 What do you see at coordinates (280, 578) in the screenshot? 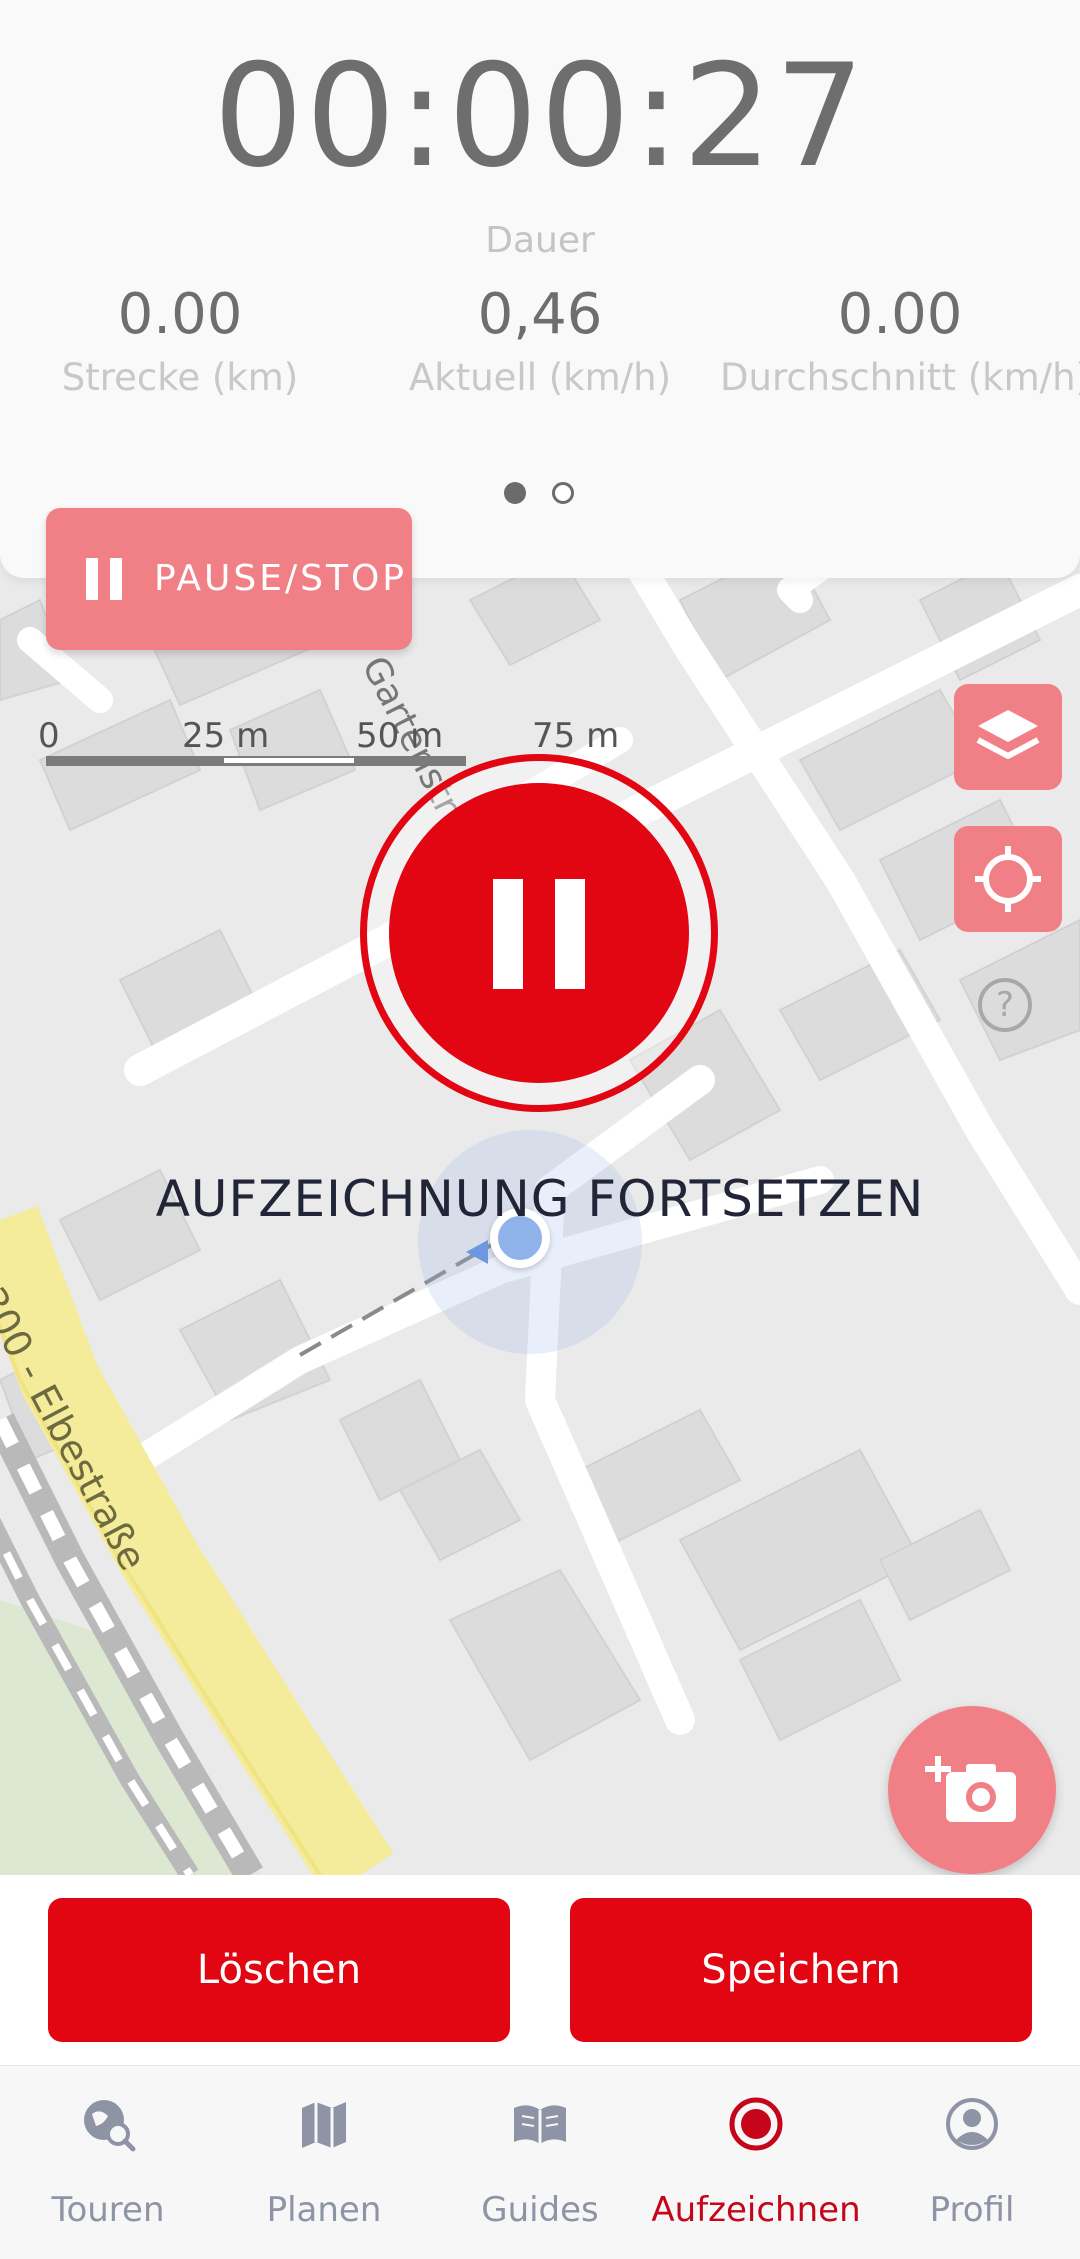
I see `pause-stop-label: PAUSE/STOP` at bounding box center [280, 578].